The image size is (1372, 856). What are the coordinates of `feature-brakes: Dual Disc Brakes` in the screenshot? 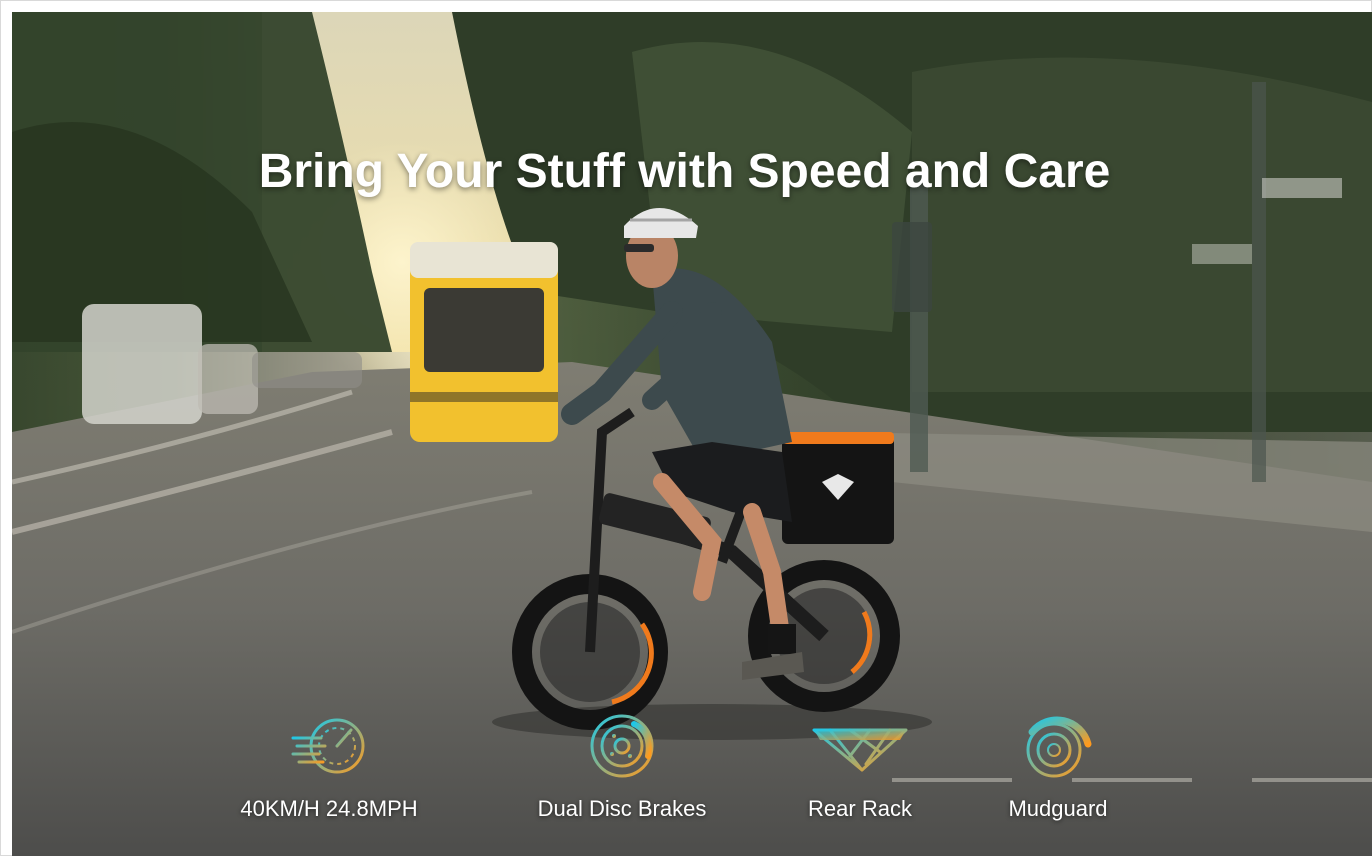 It's located at (622, 773).